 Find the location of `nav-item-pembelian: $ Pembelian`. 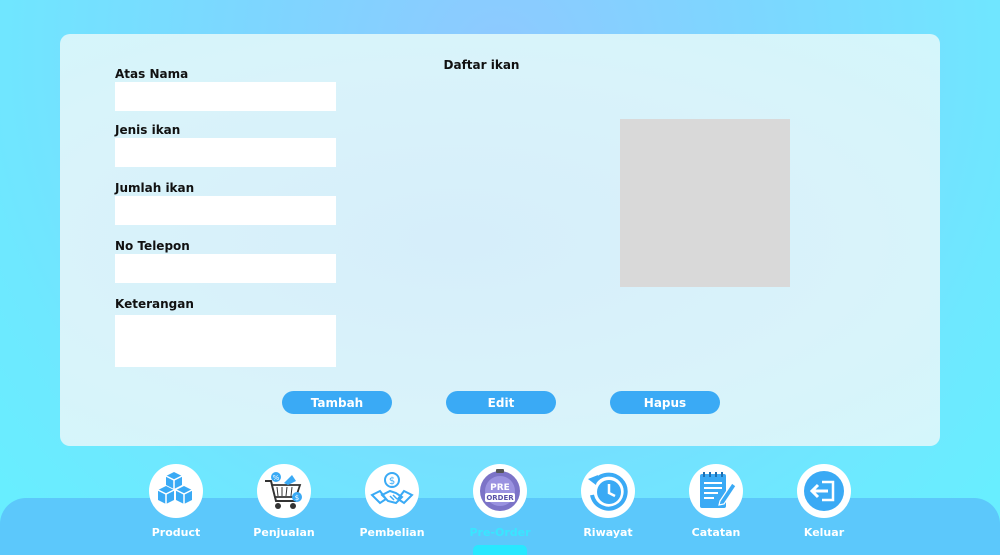

nav-item-pembelian: $ Pembelian is located at coordinates (392, 509).